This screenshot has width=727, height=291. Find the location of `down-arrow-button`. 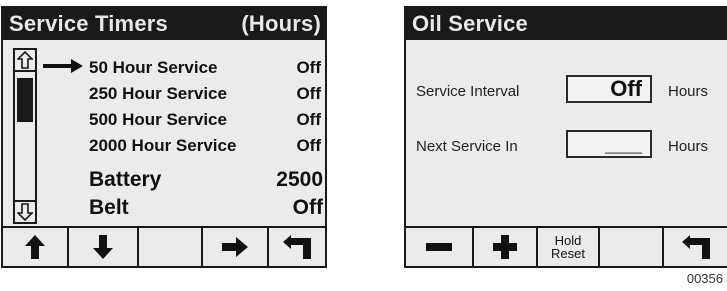

down-arrow-button is located at coordinates (104, 247).